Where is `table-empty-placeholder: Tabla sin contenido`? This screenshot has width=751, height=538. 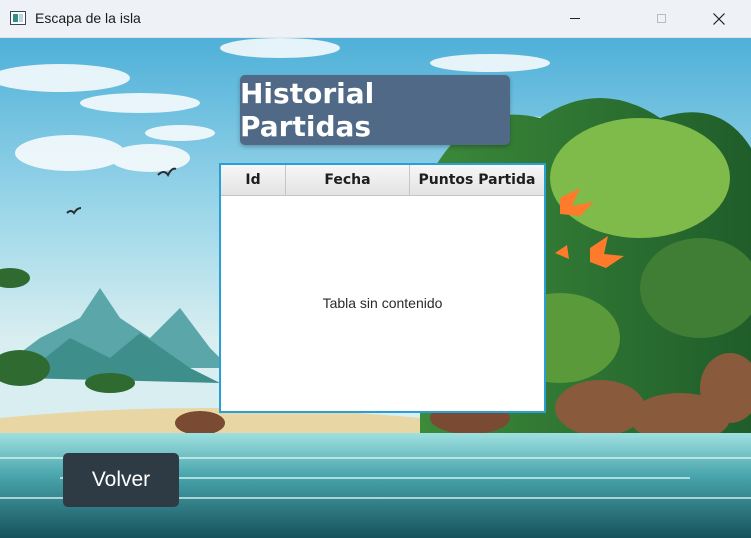
table-empty-placeholder: Tabla sin contenido is located at coordinates (382, 303).